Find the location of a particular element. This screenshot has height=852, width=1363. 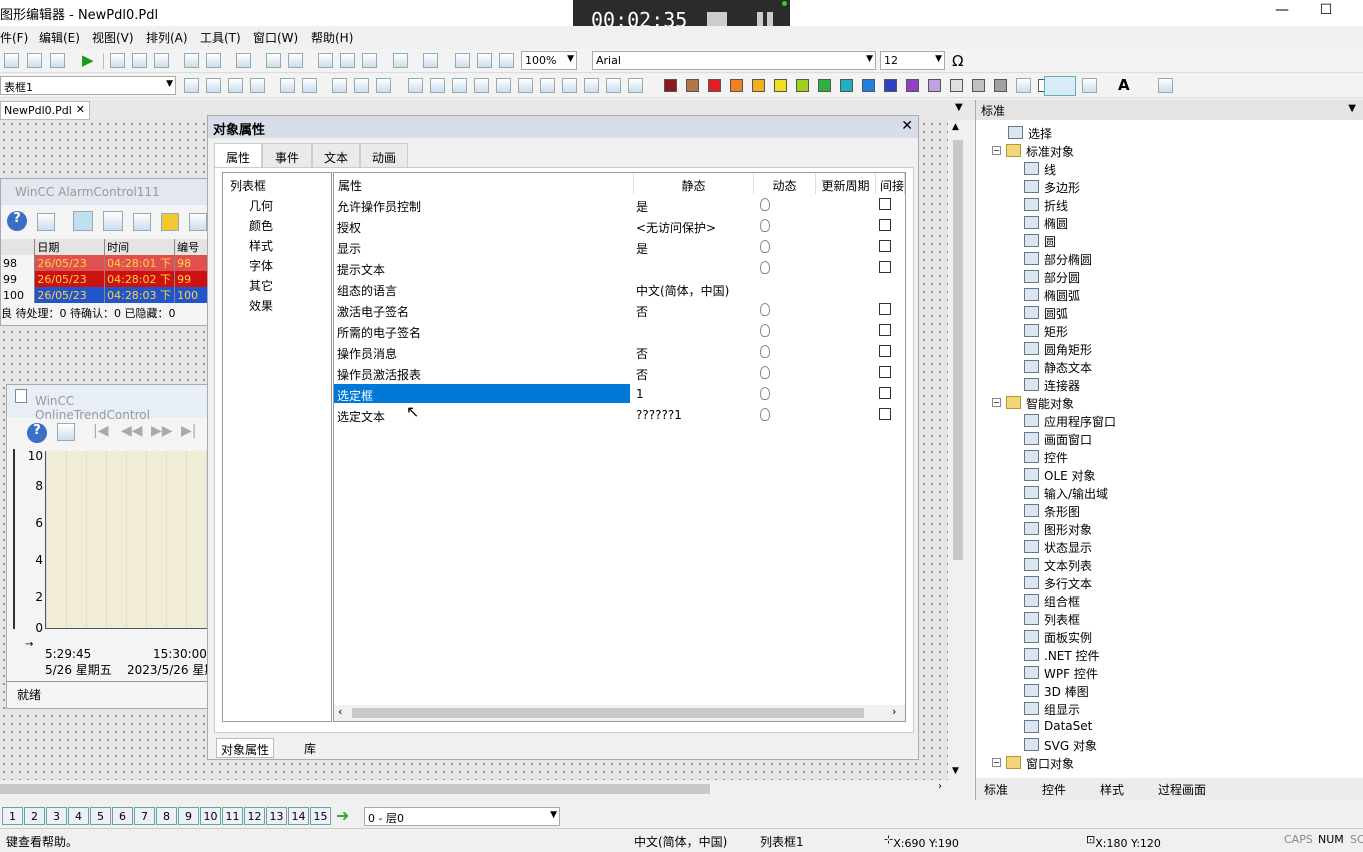

wand-icon is located at coordinates (287, 85).